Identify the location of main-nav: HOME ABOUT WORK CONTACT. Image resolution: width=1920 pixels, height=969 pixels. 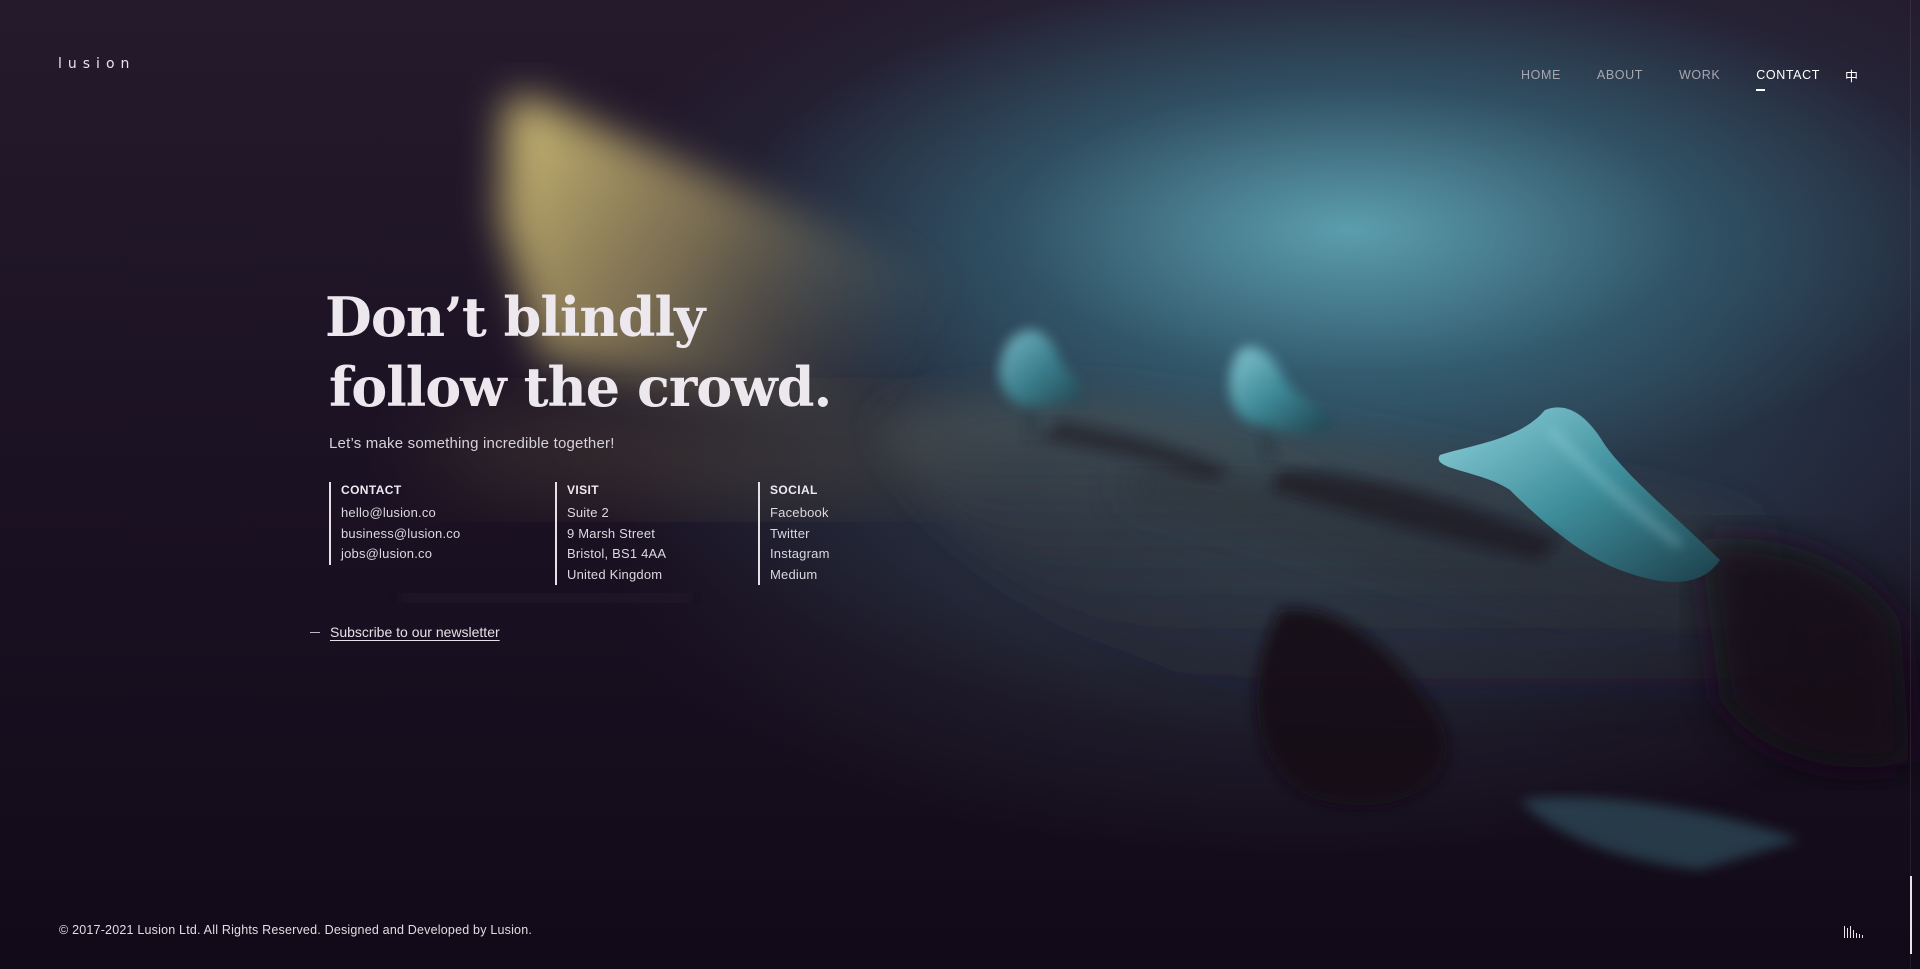
(1688, 79).